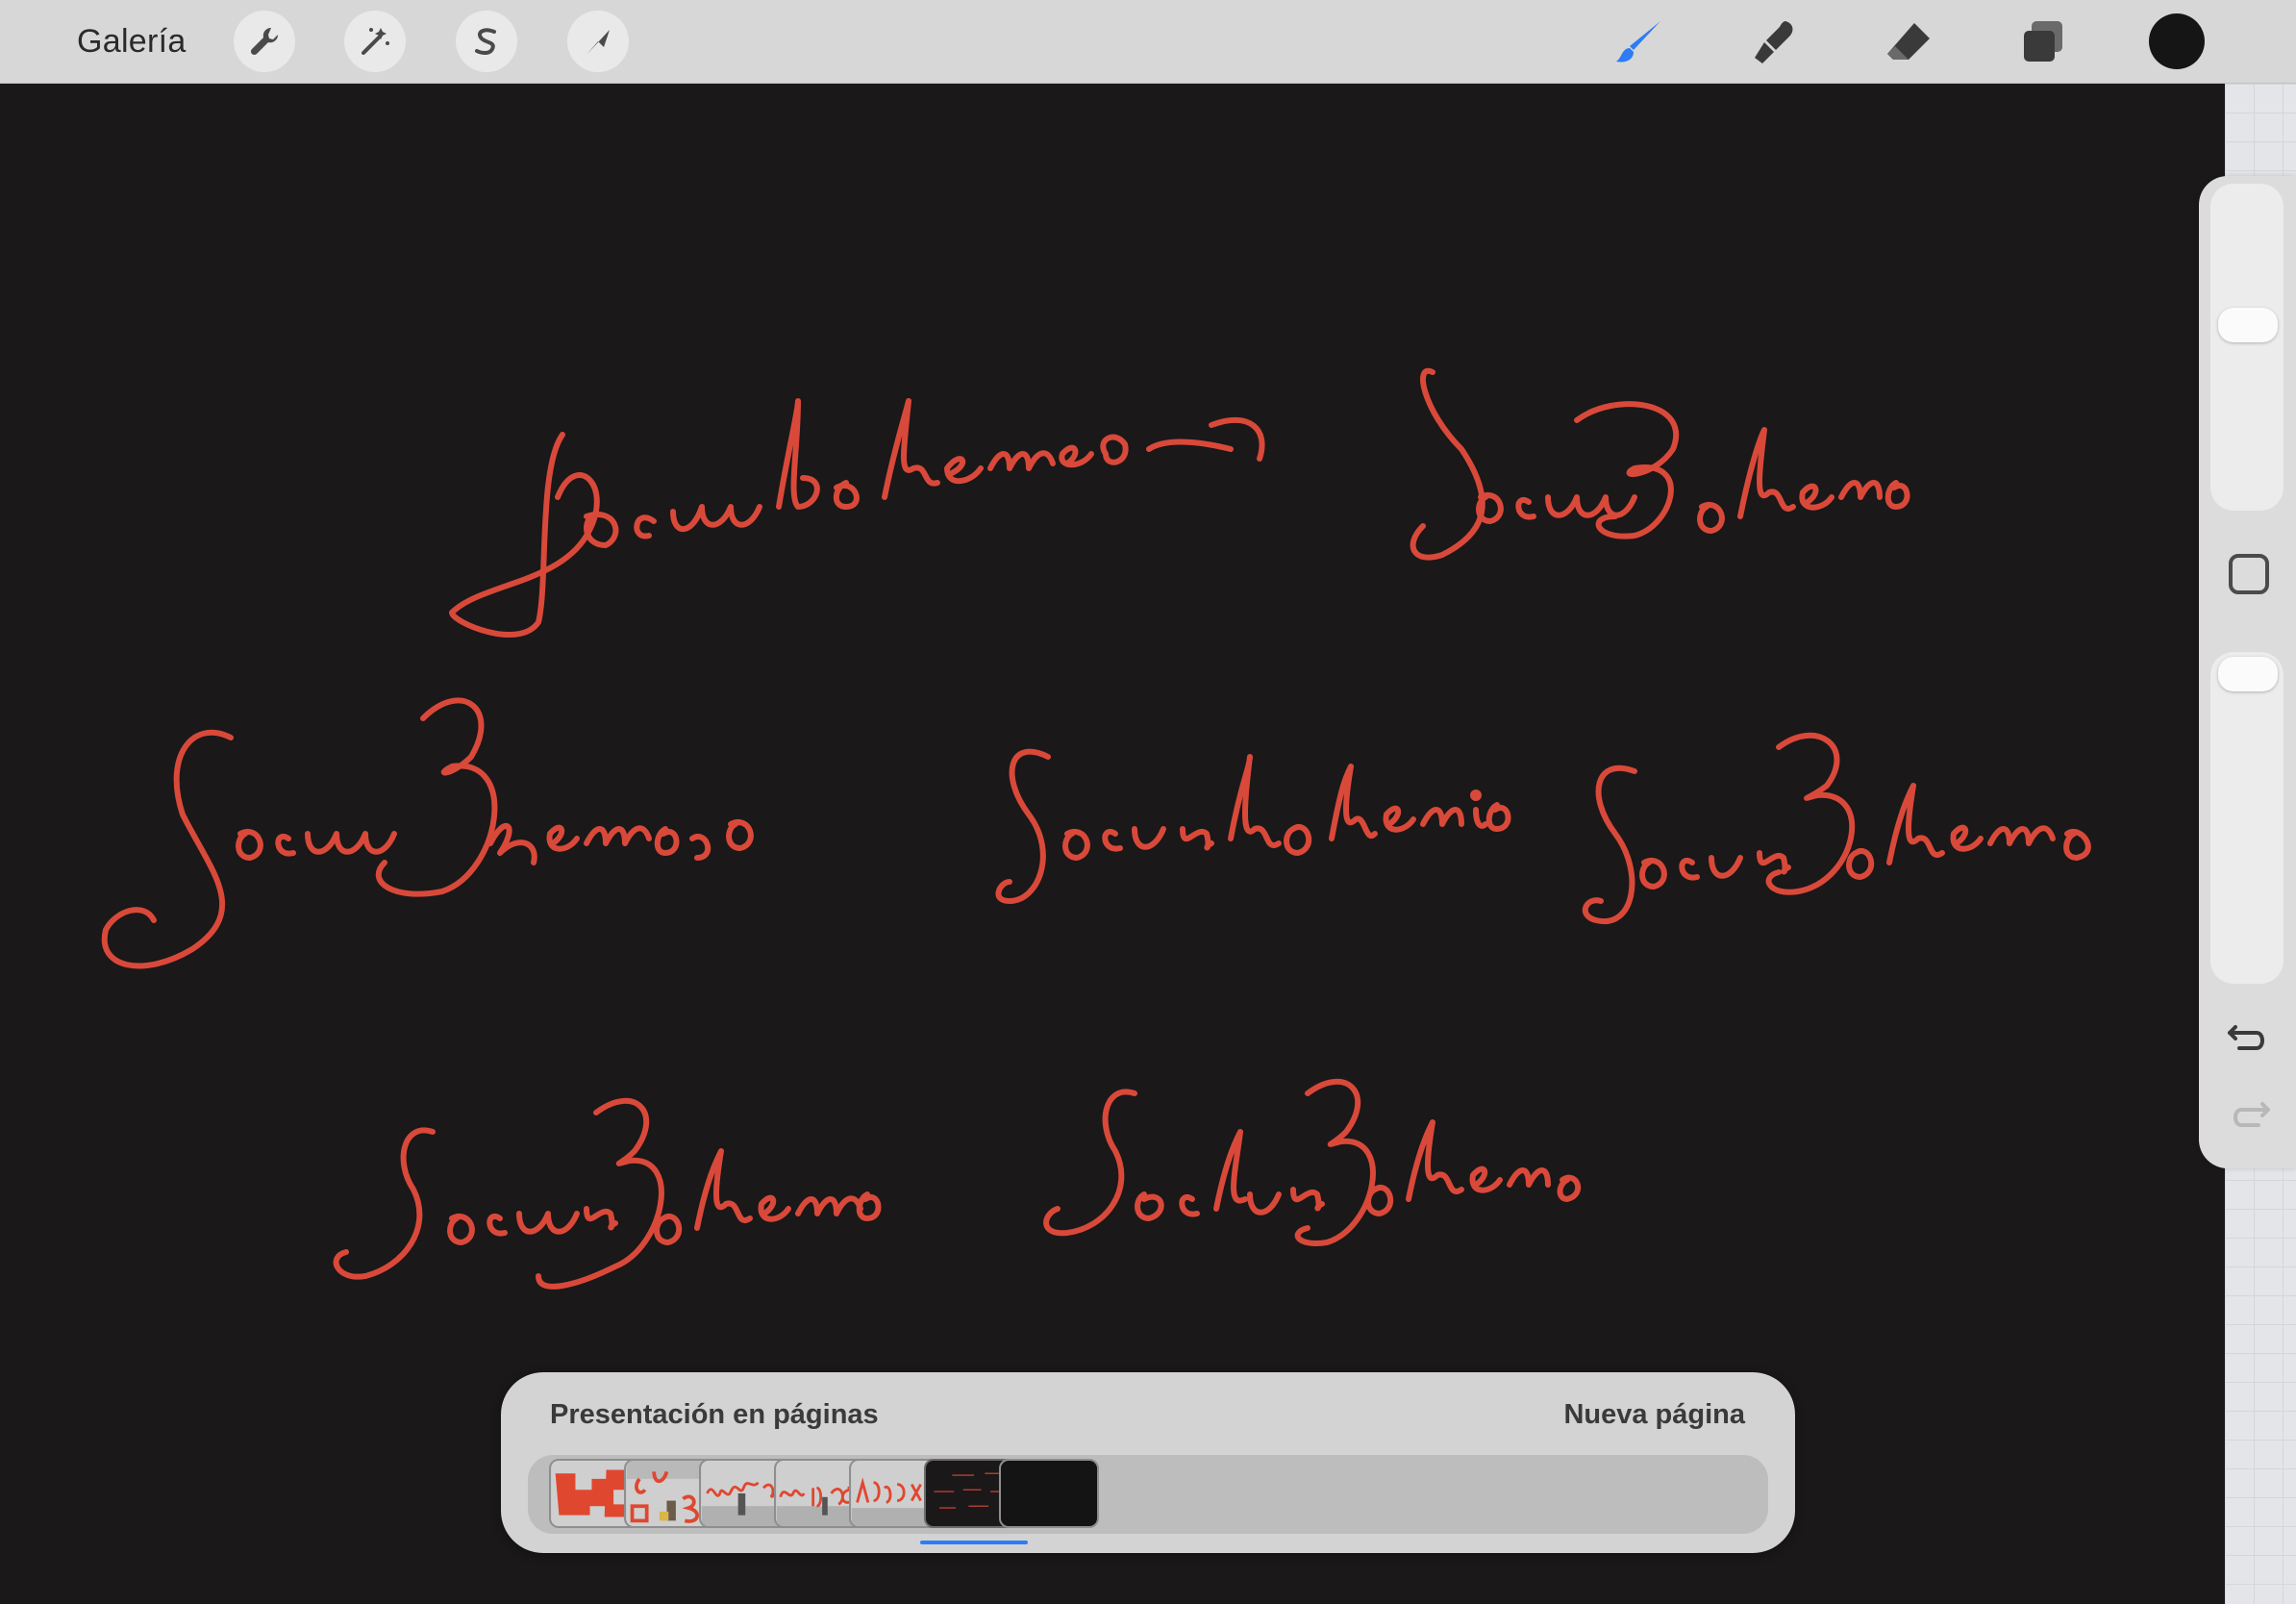 The image size is (2296, 1604). What do you see at coordinates (1148, 1499) in the screenshot?
I see `page-thumbnail-strip` at bounding box center [1148, 1499].